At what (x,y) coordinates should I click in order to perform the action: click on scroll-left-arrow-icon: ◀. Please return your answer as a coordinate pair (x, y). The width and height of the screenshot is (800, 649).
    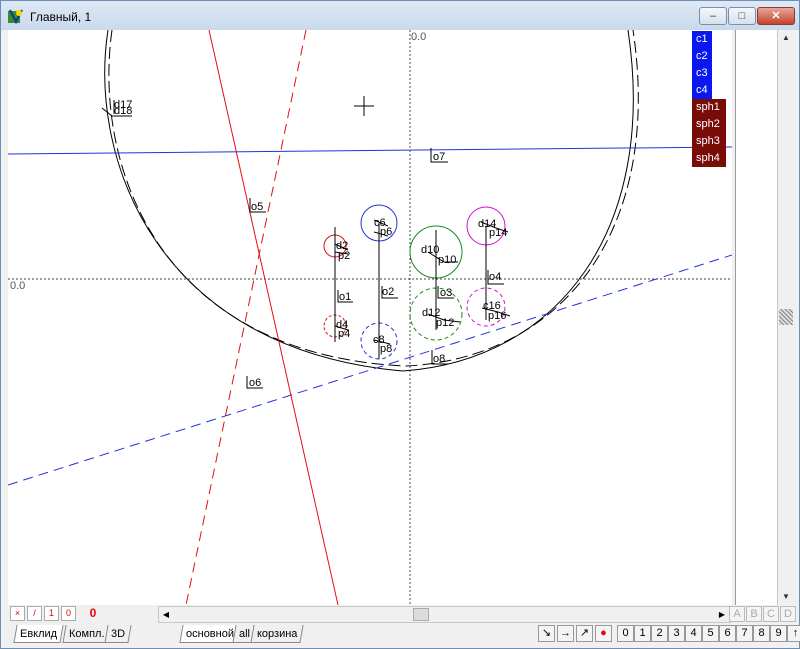
    Looking at the image, I should click on (166, 614).